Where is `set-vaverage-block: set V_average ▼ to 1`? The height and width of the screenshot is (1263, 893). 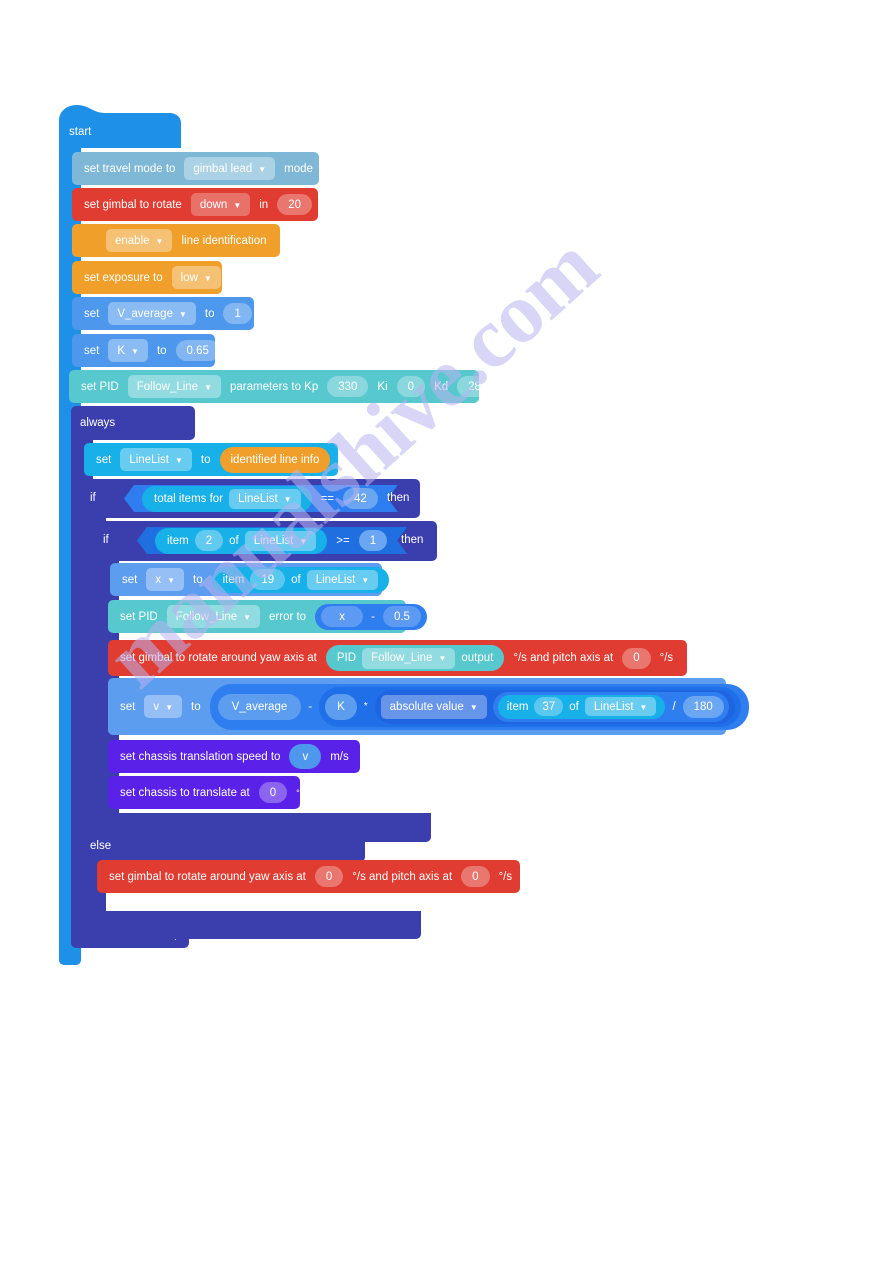
set-vaverage-block: set V_average ▼ to 1 is located at coordinates (163, 313).